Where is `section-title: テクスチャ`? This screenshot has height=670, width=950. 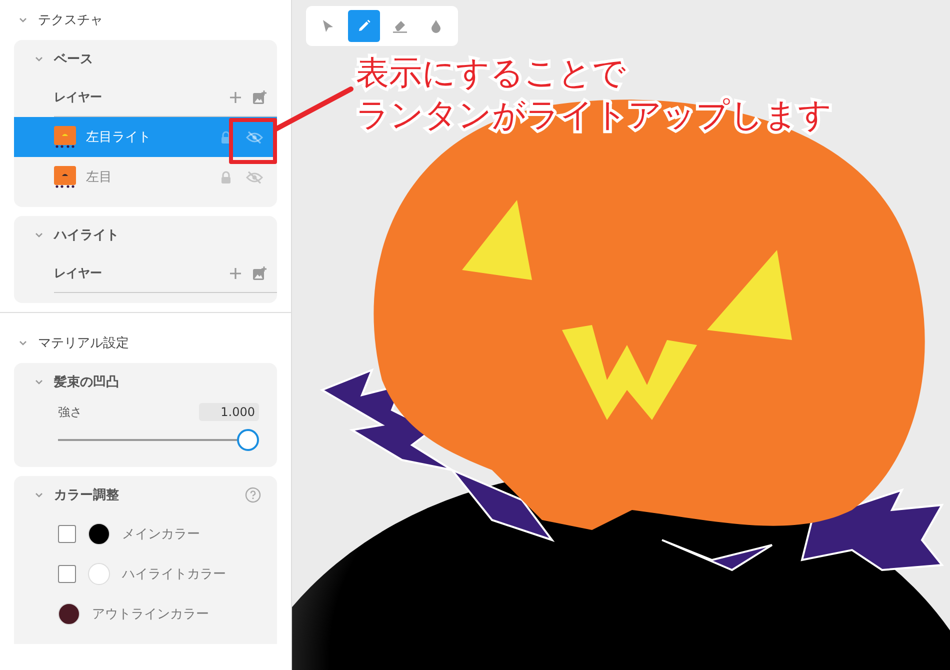 section-title: テクスチャ is located at coordinates (70, 20).